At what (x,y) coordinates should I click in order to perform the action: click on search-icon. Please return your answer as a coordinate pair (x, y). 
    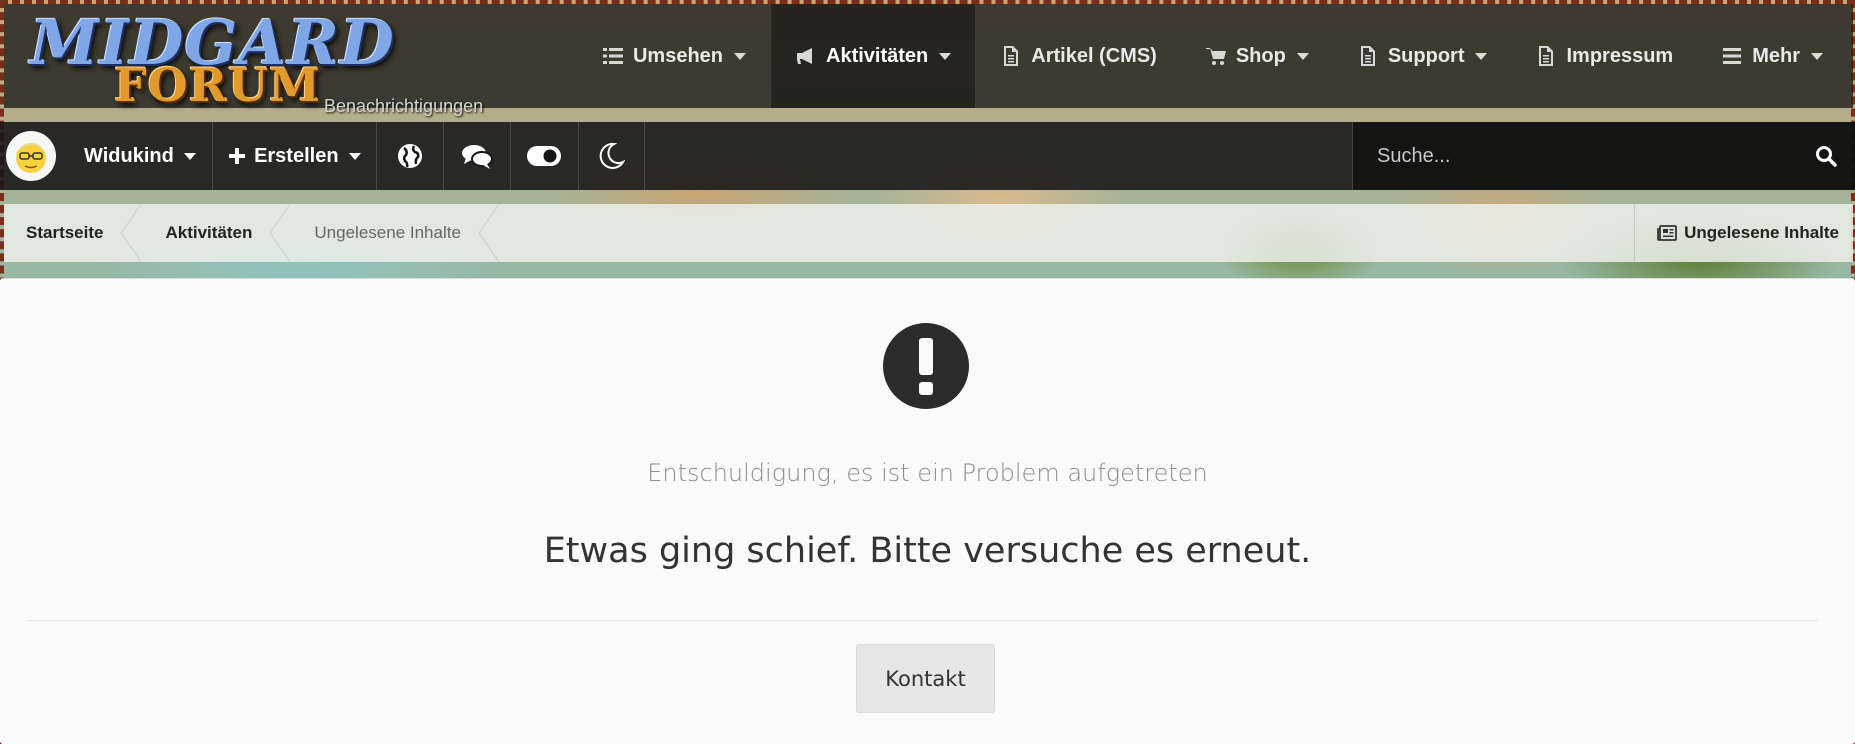
    Looking at the image, I should click on (1826, 156).